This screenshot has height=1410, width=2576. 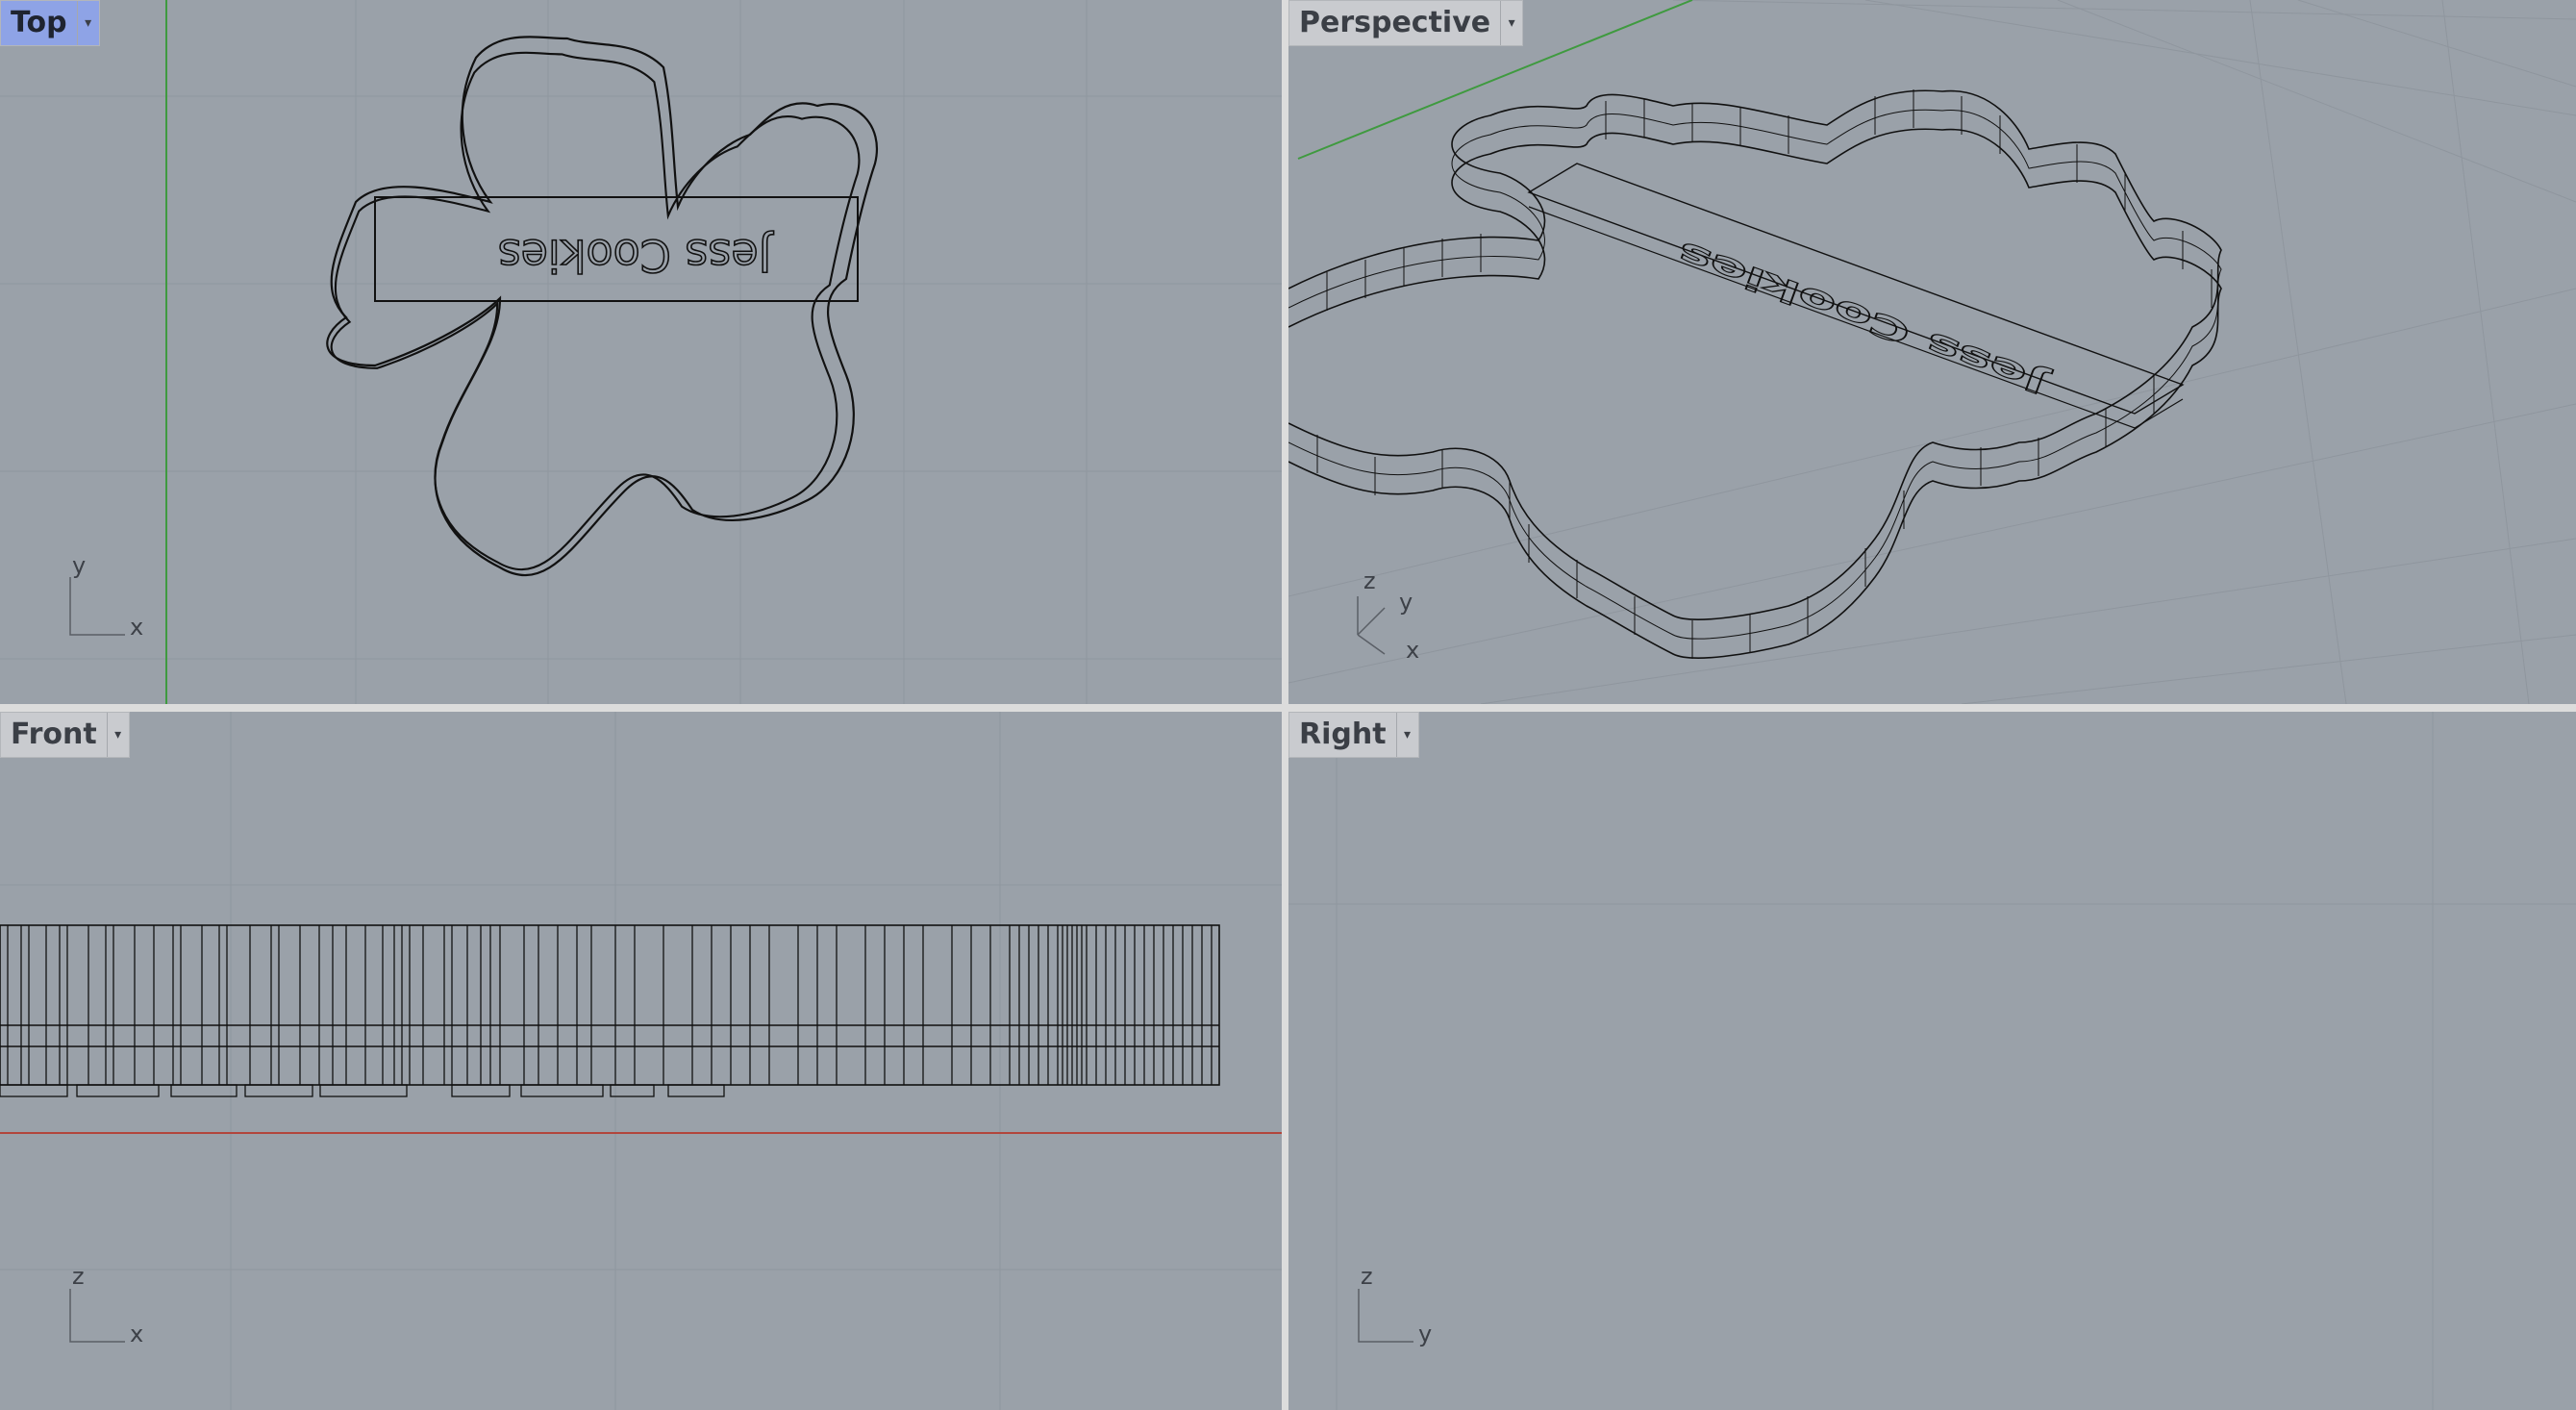 I want to click on front-axis-z-label: z, so click(x=78, y=1276).